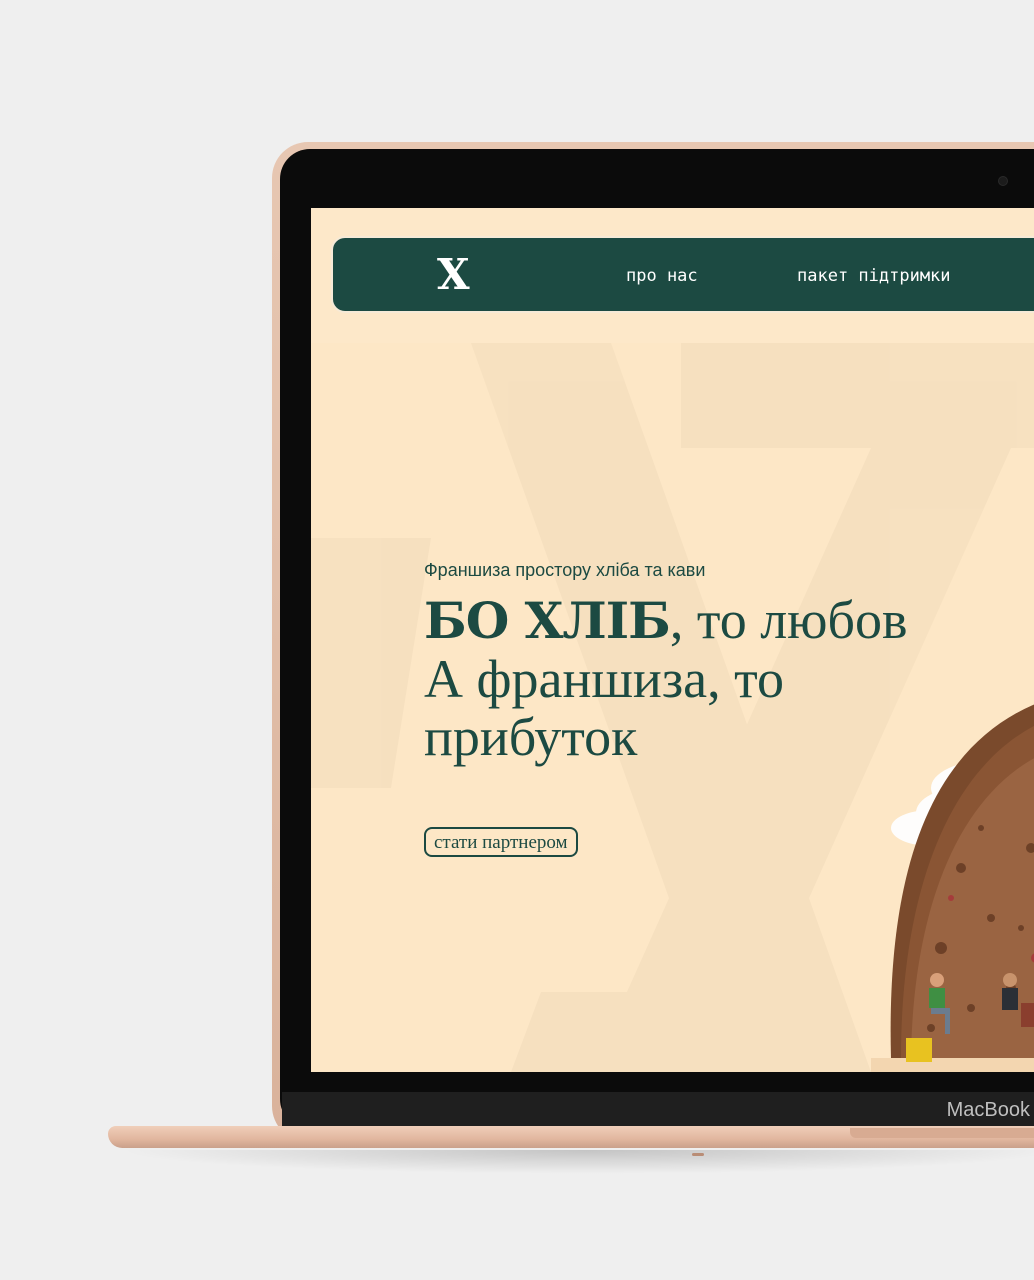 This screenshot has height=1280, width=1034. I want to click on laptop-base-notch, so click(942, 1133).